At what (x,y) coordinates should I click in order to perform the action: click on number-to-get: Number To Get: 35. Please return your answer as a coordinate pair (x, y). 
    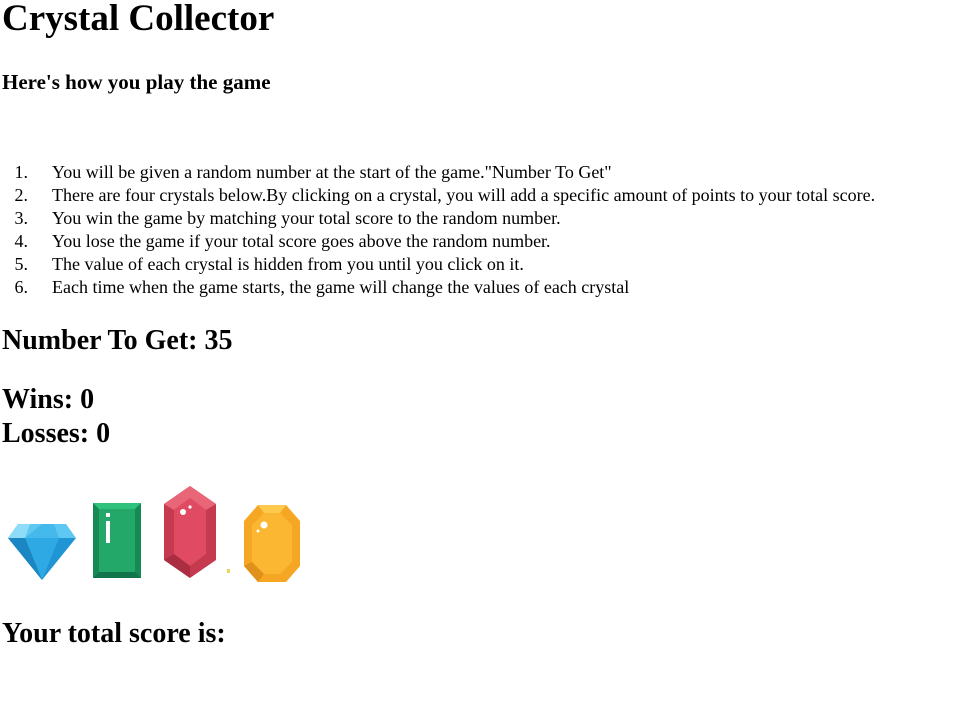
    Looking at the image, I should click on (117, 341).